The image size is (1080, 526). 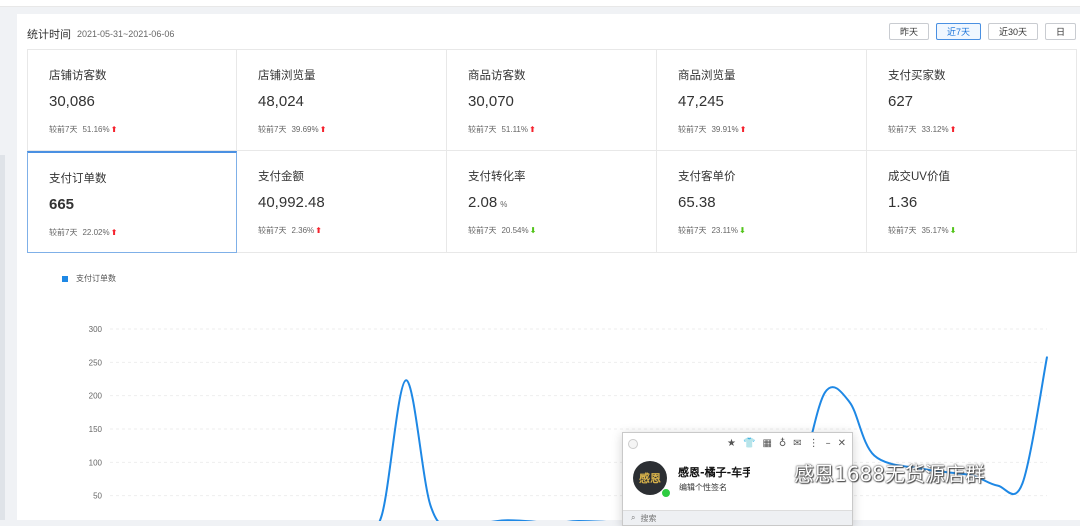 What do you see at coordinates (782, 443) in the screenshot?
I see `medal-icon: ♁` at bounding box center [782, 443].